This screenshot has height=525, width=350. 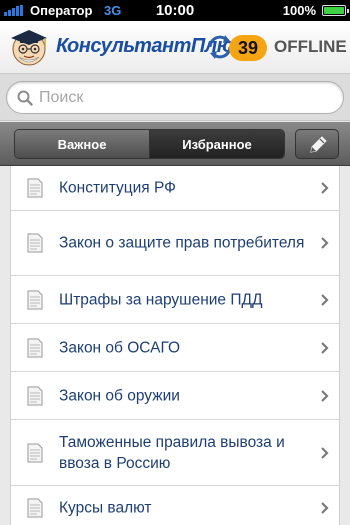 What do you see at coordinates (117, 188) in the screenshot?
I see `list-item-label: Конституция РФ` at bounding box center [117, 188].